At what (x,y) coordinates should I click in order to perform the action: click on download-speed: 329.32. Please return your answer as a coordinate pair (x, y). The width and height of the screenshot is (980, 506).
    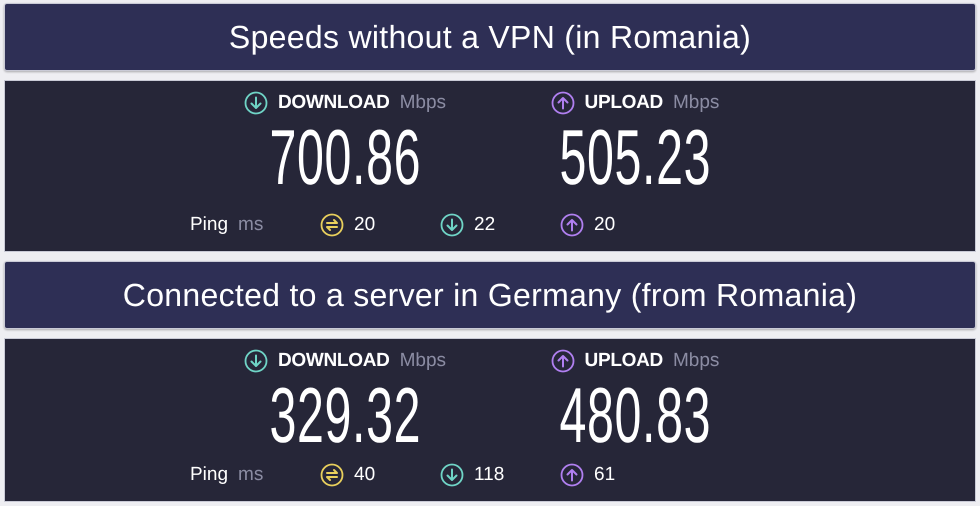
    Looking at the image, I should click on (345, 415).